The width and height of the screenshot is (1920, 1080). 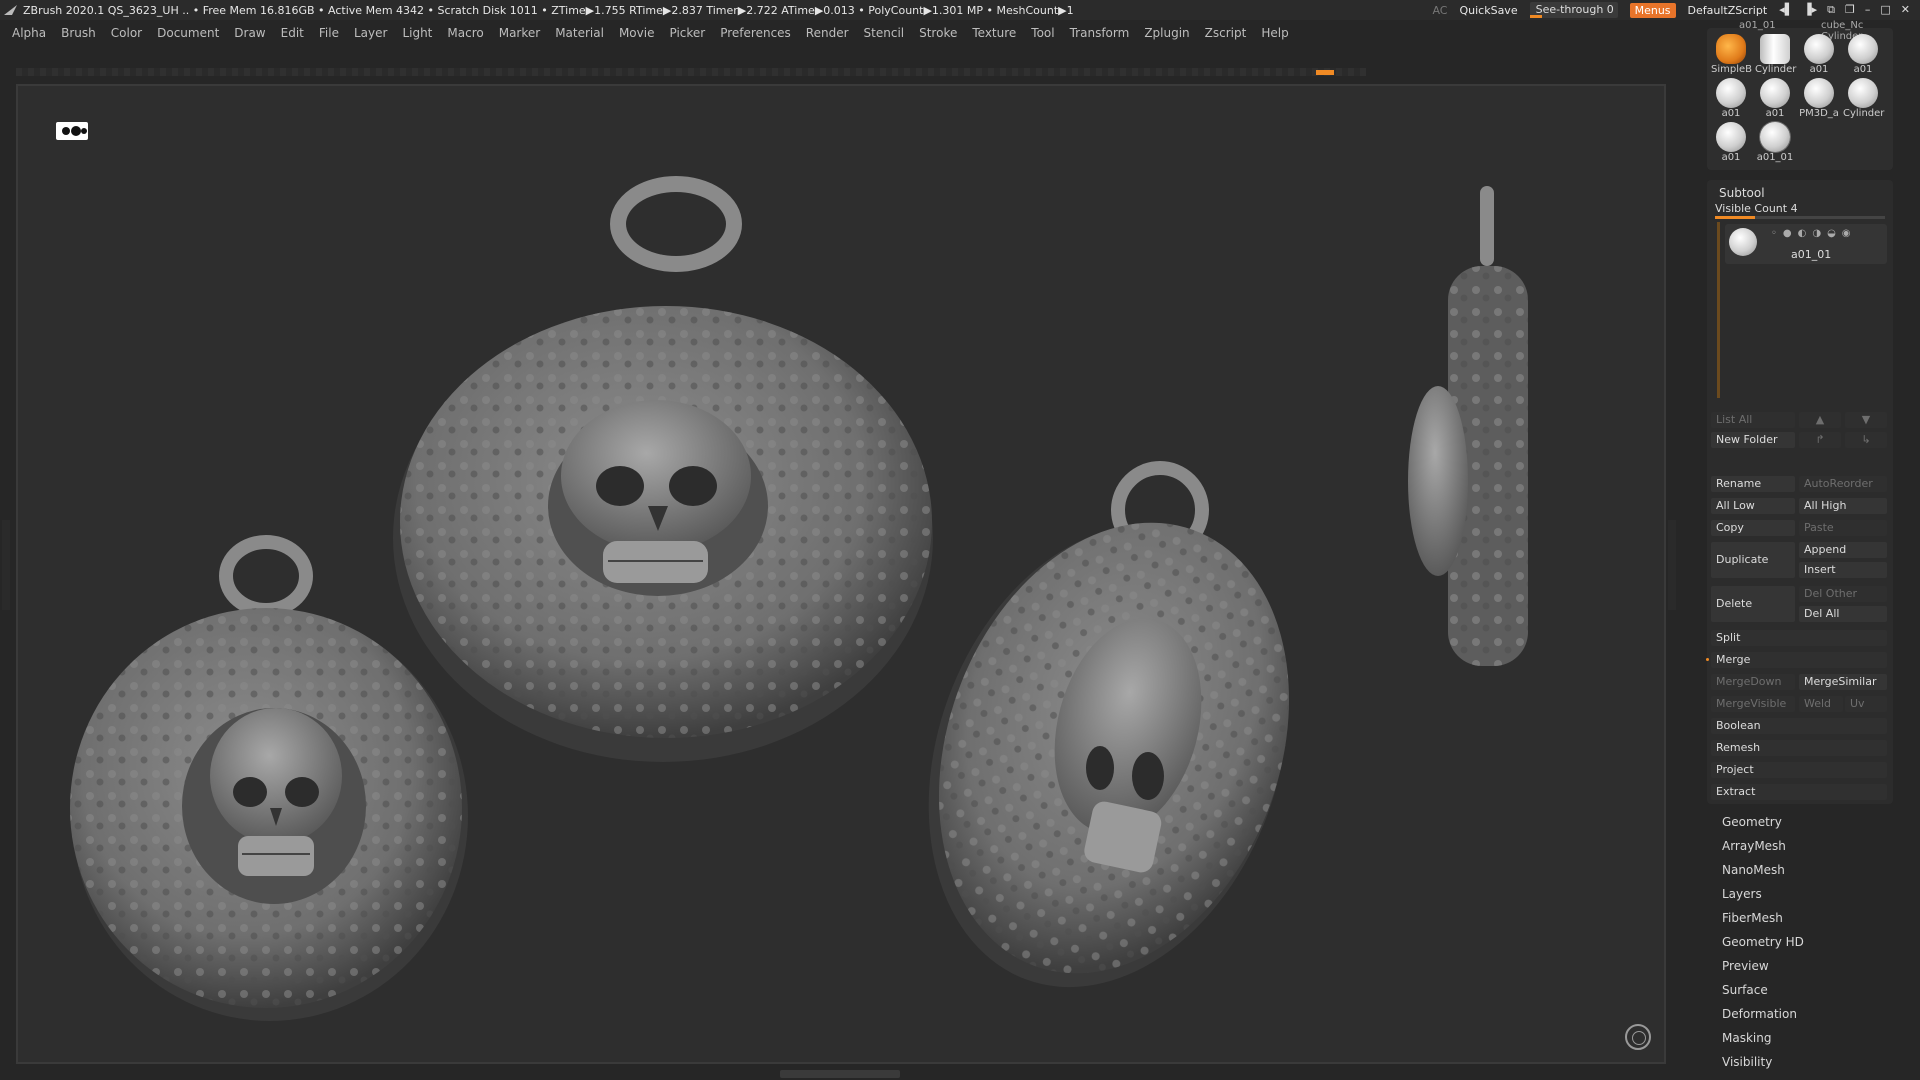 What do you see at coordinates (1753, 870) in the screenshot?
I see `palette-nanomesh: NanoMesh` at bounding box center [1753, 870].